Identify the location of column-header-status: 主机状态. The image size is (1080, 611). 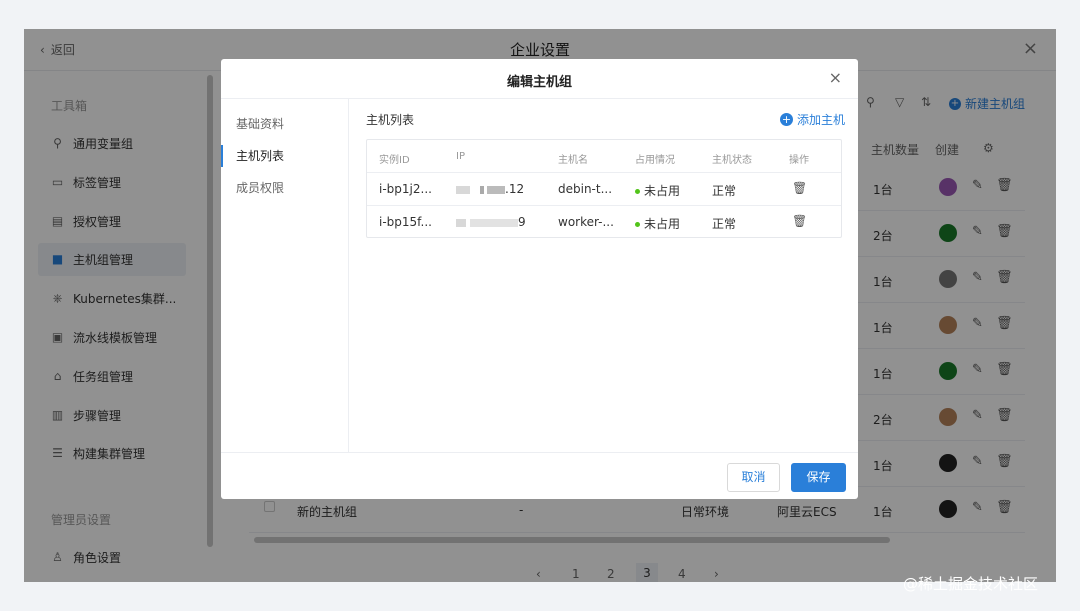
(732, 160).